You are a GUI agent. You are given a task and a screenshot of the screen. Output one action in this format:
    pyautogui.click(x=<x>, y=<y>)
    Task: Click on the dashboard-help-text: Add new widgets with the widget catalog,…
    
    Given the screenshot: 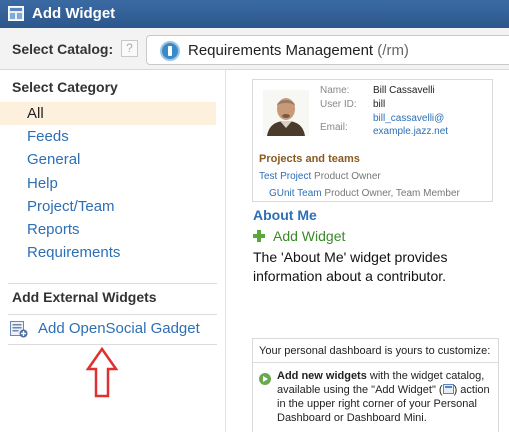 What is the action you would take?
    pyautogui.click(x=386, y=397)
    